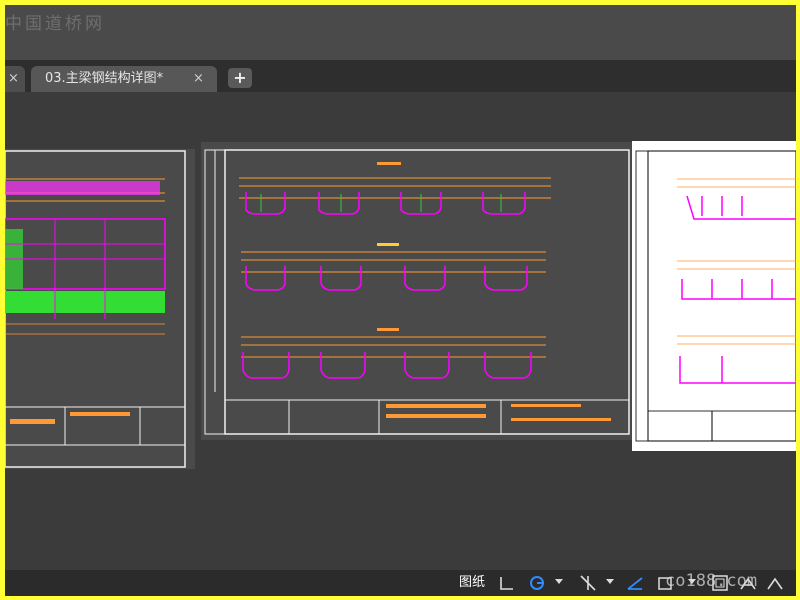  I want to click on document-tab-bar: × 03.主梁钢结构详图* ×, so click(400, 76).